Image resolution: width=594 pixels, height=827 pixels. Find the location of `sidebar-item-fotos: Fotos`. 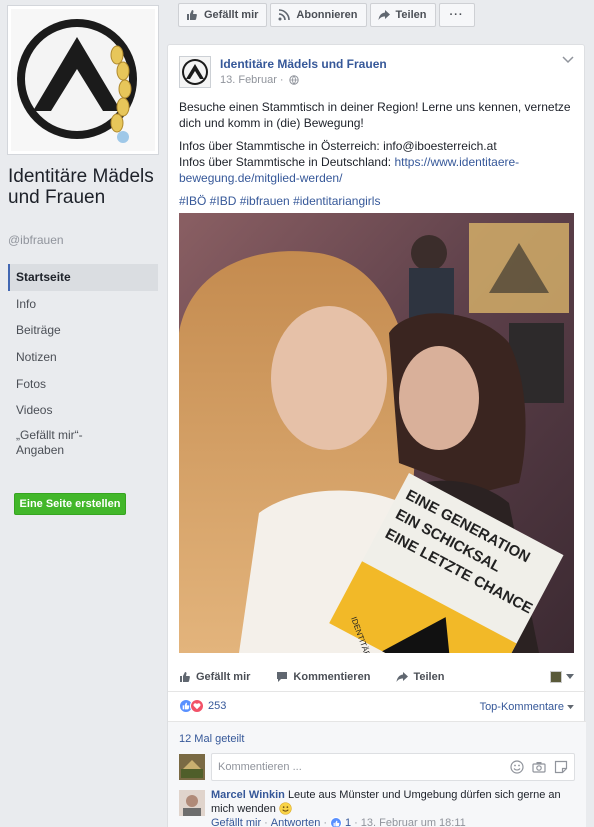

sidebar-item-fotos: Fotos is located at coordinates (83, 384).